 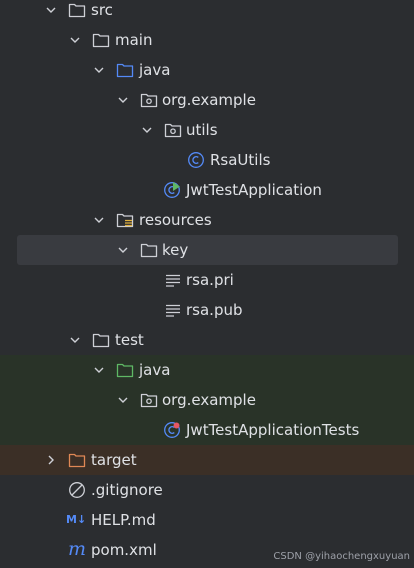 What do you see at coordinates (240, 160) in the screenshot?
I see `tree-item-label: RsaUtils` at bounding box center [240, 160].